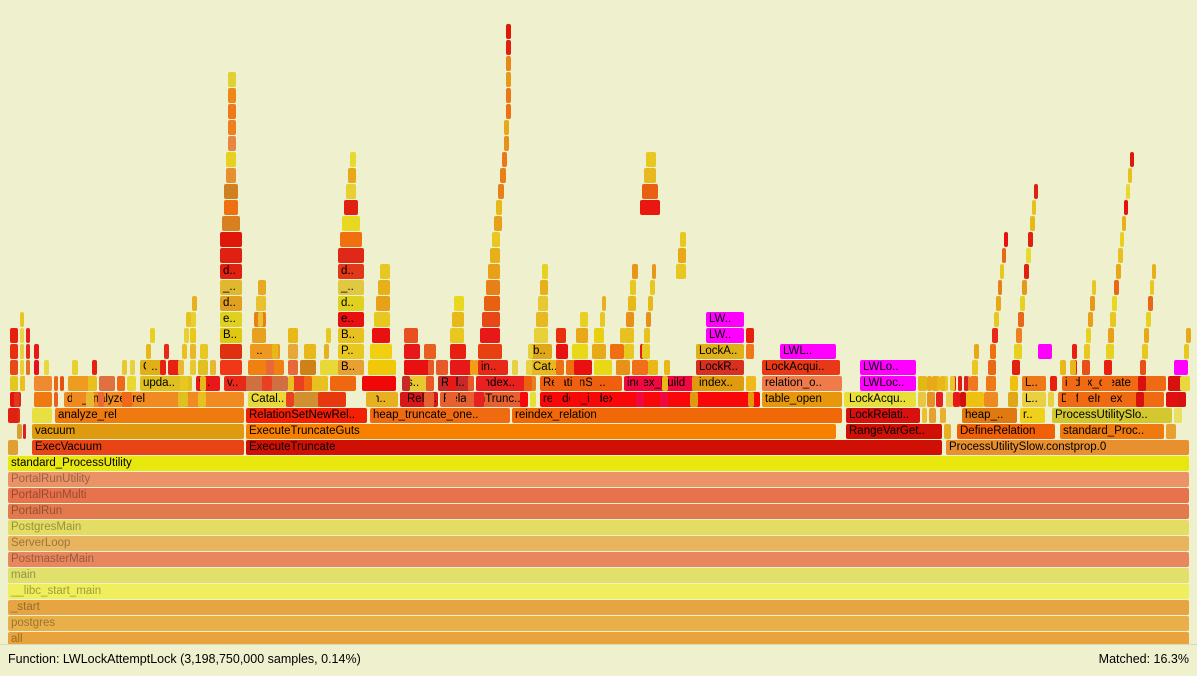 Image resolution: width=1197 pixels, height=676 pixels. Describe the element at coordinates (379, 383) in the screenshot. I see `flame-frame-s-` at that location.